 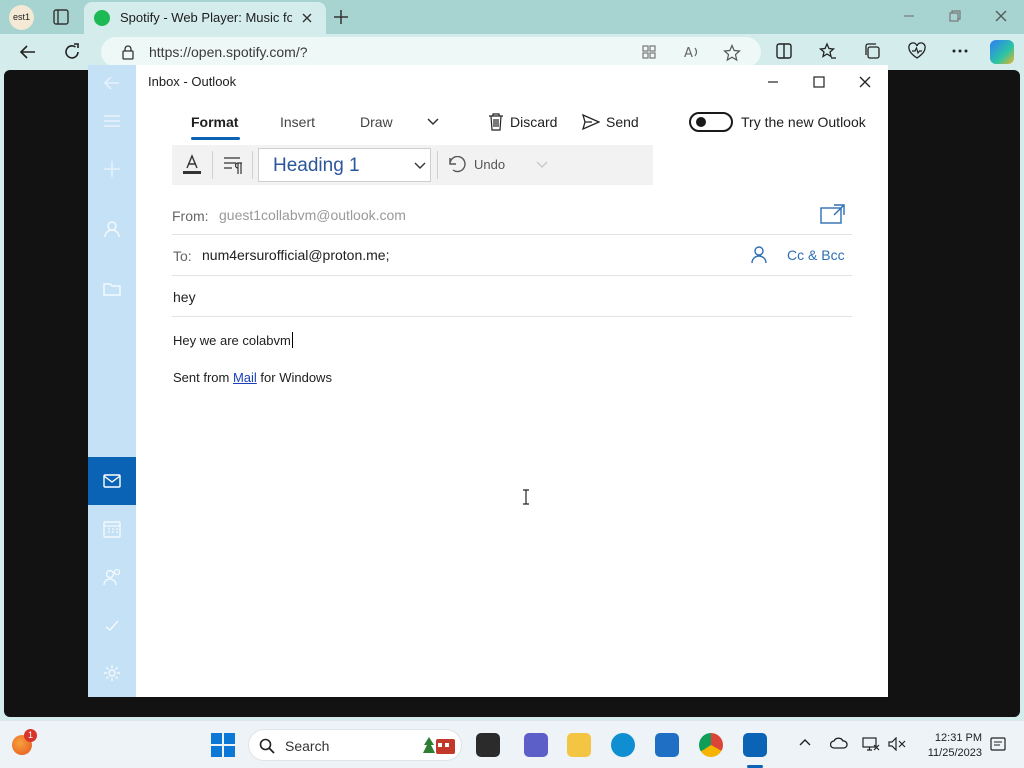 I want to click on tab-draw: Draw, so click(x=376, y=122).